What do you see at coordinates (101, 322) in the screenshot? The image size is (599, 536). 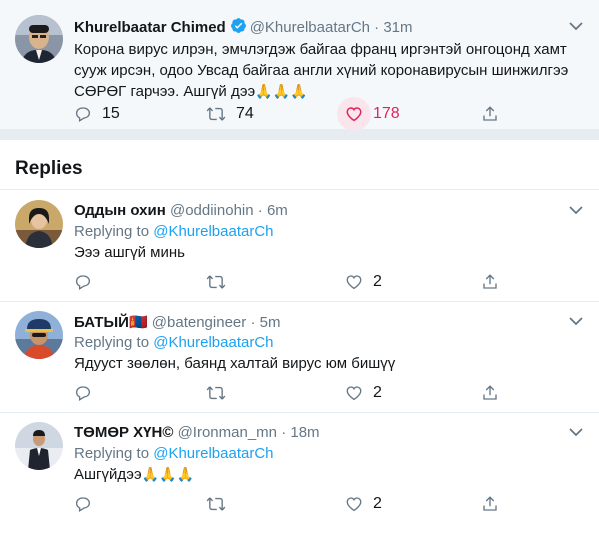 I see `author-name: БАТЫЙ` at bounding box center [101, 322].